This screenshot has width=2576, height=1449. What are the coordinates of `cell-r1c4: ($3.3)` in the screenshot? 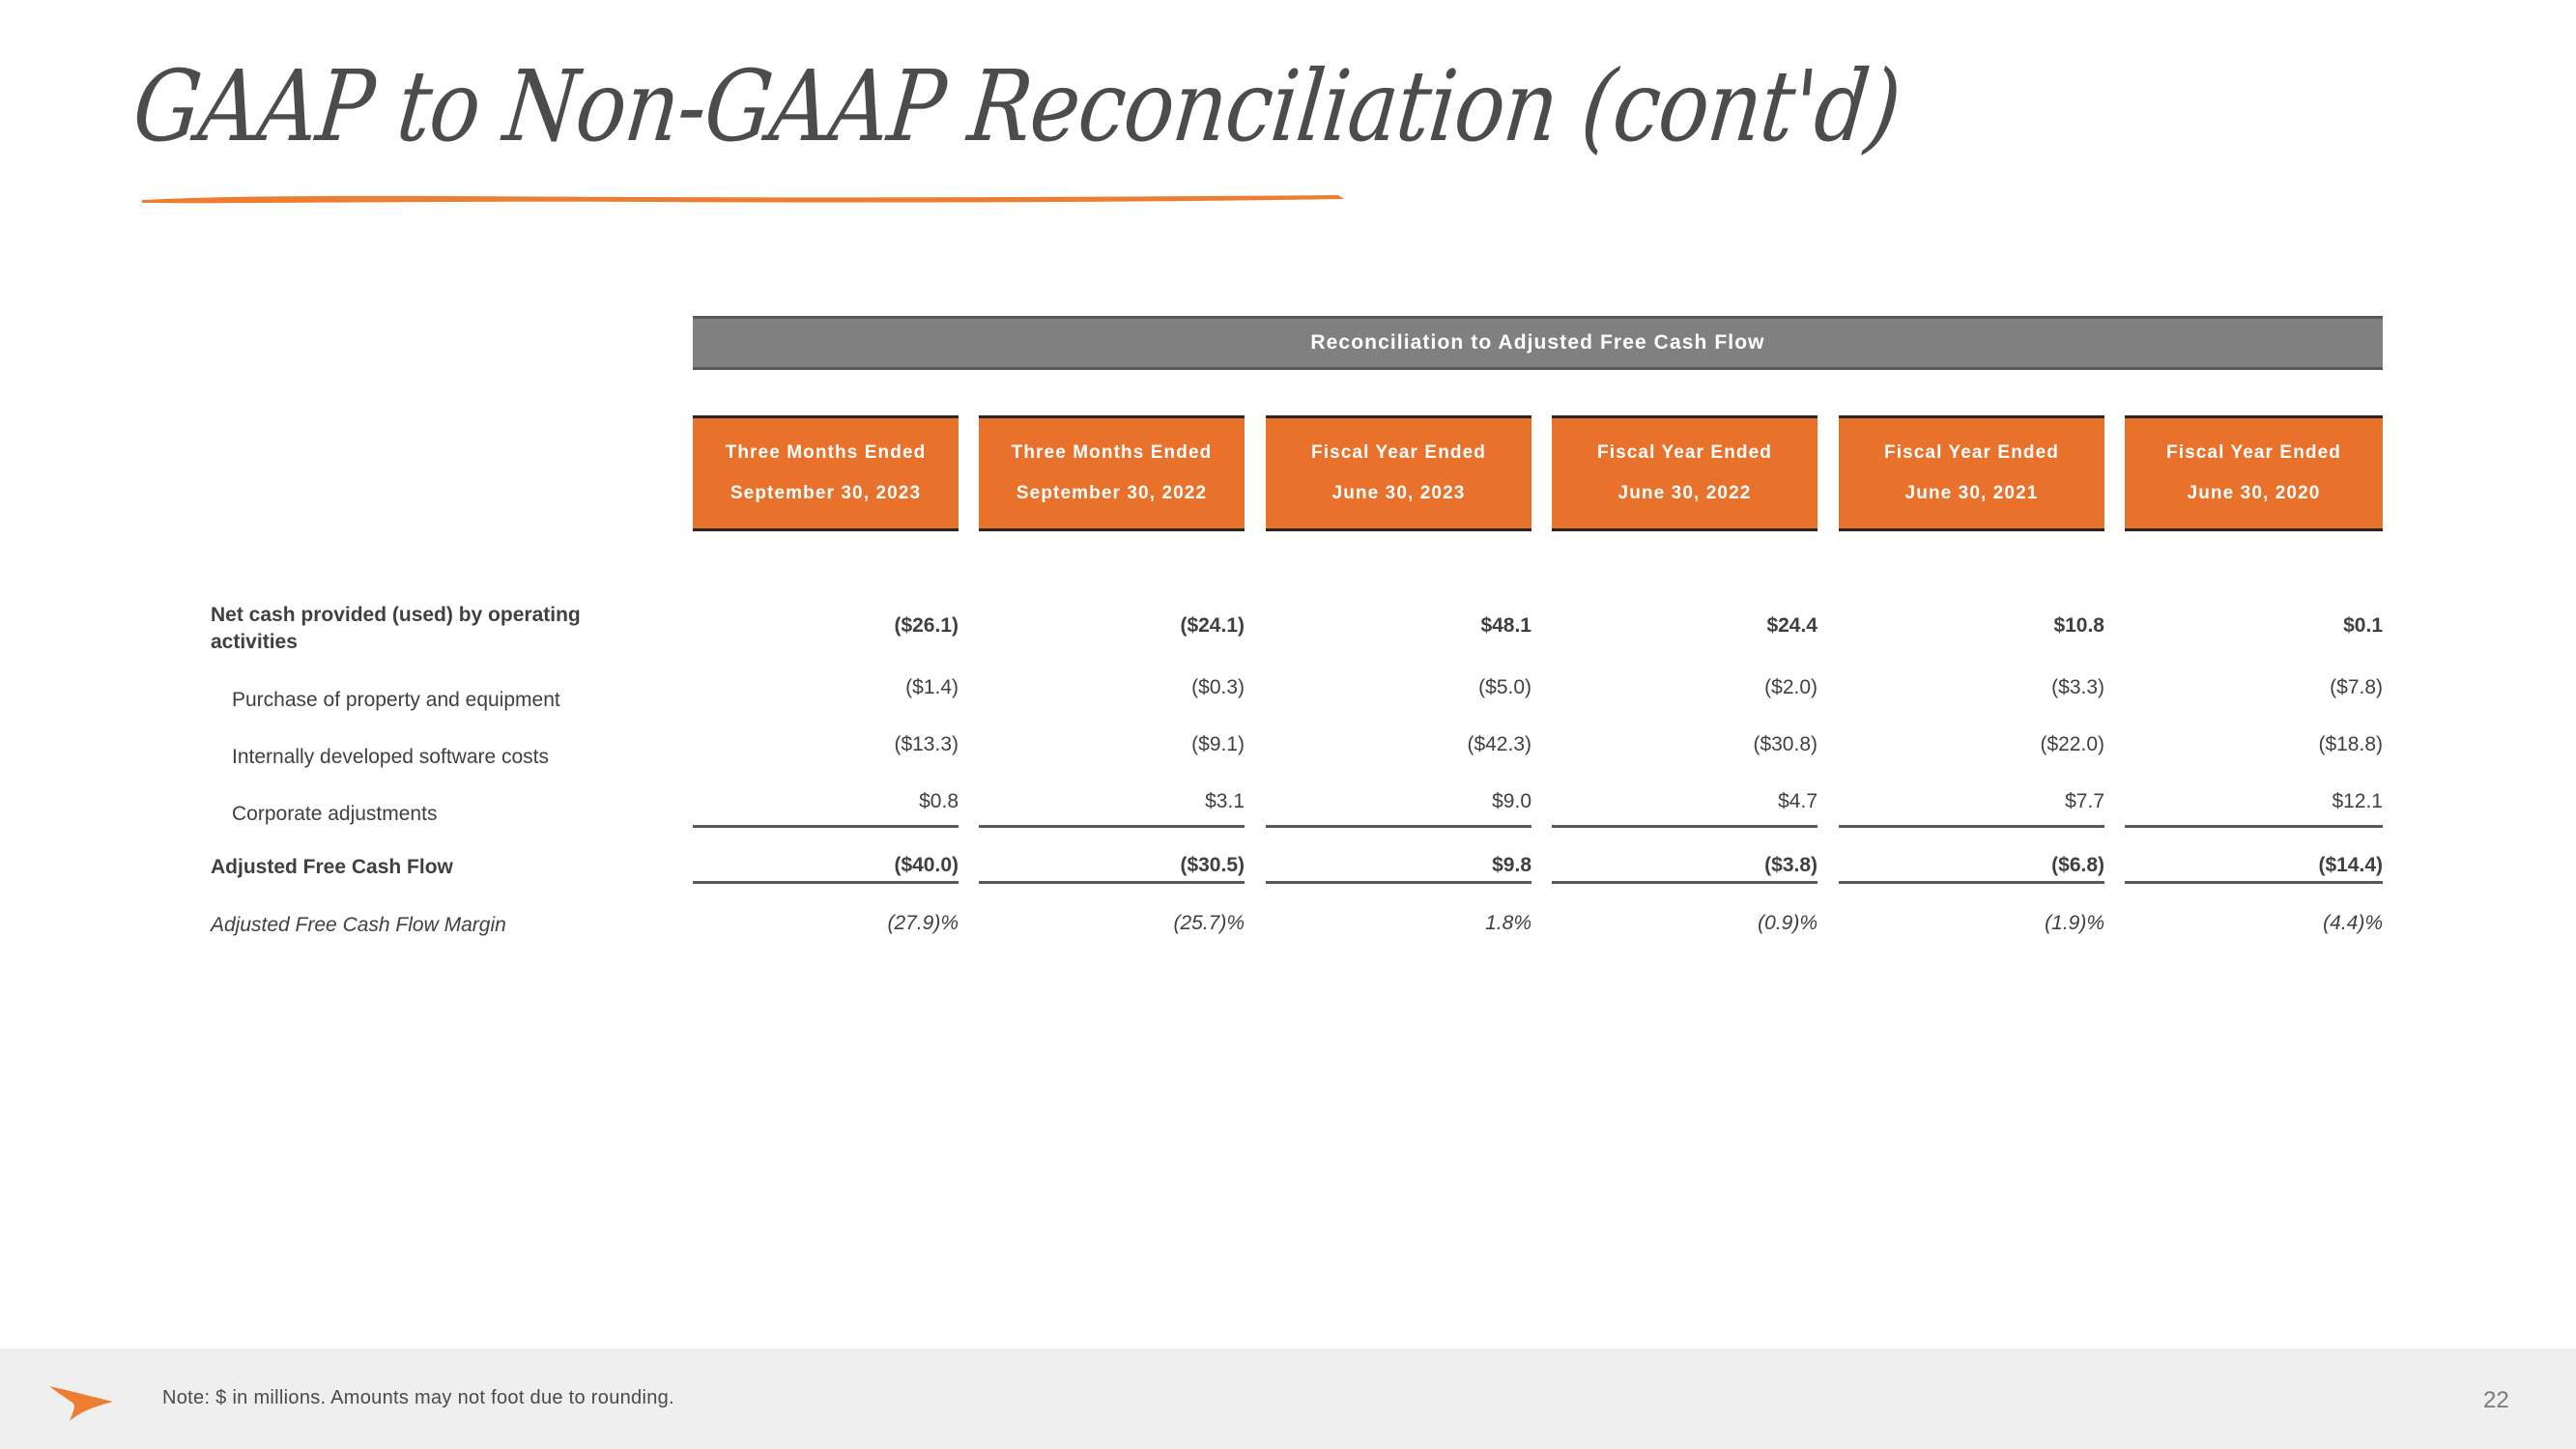 It's located at (2078, 687).